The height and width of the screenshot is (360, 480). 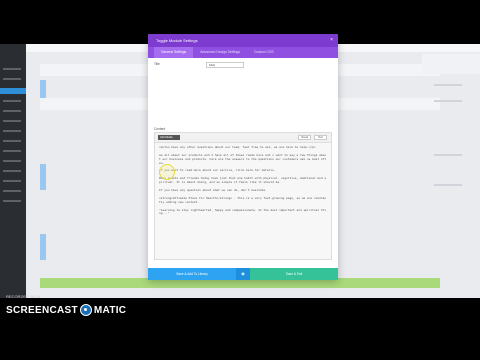 What do you see at coordinates (169, 137) in the screenshot?
I see `add-media-button: Add Media` at bounding box center [169, 137].